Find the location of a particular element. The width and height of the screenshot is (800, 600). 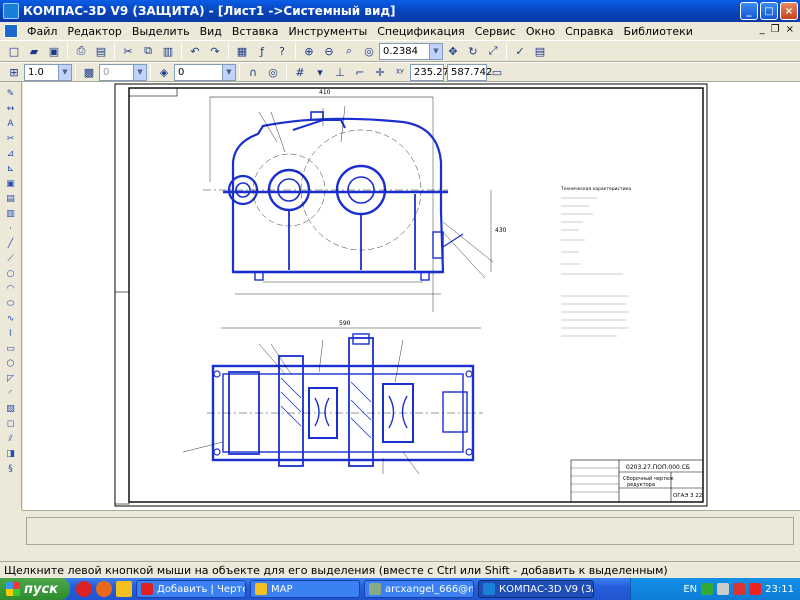

coord-y-field: 587.742 is located at coordinates (469, 72).